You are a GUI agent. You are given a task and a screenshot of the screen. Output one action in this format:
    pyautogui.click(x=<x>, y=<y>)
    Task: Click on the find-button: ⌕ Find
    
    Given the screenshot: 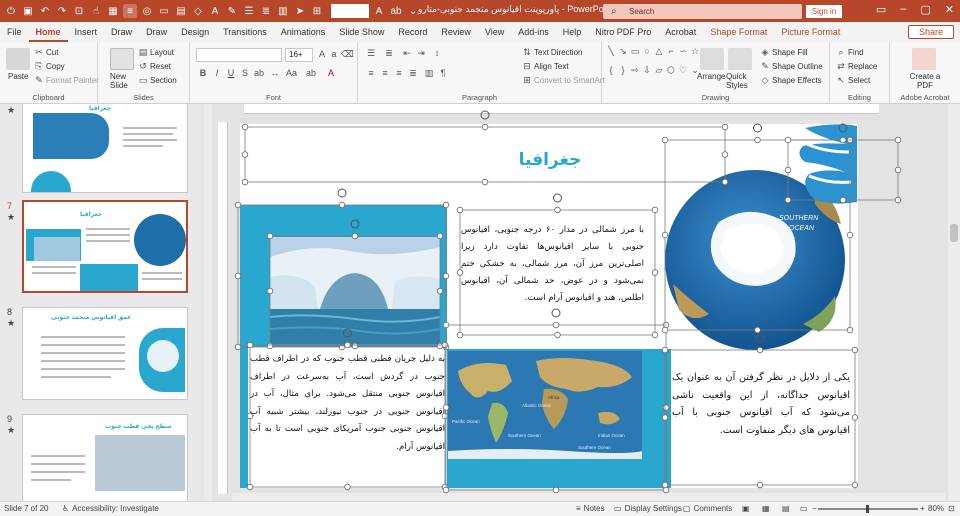 What is the action you would take?
    pyautogui.click(x=849, y=52)
    